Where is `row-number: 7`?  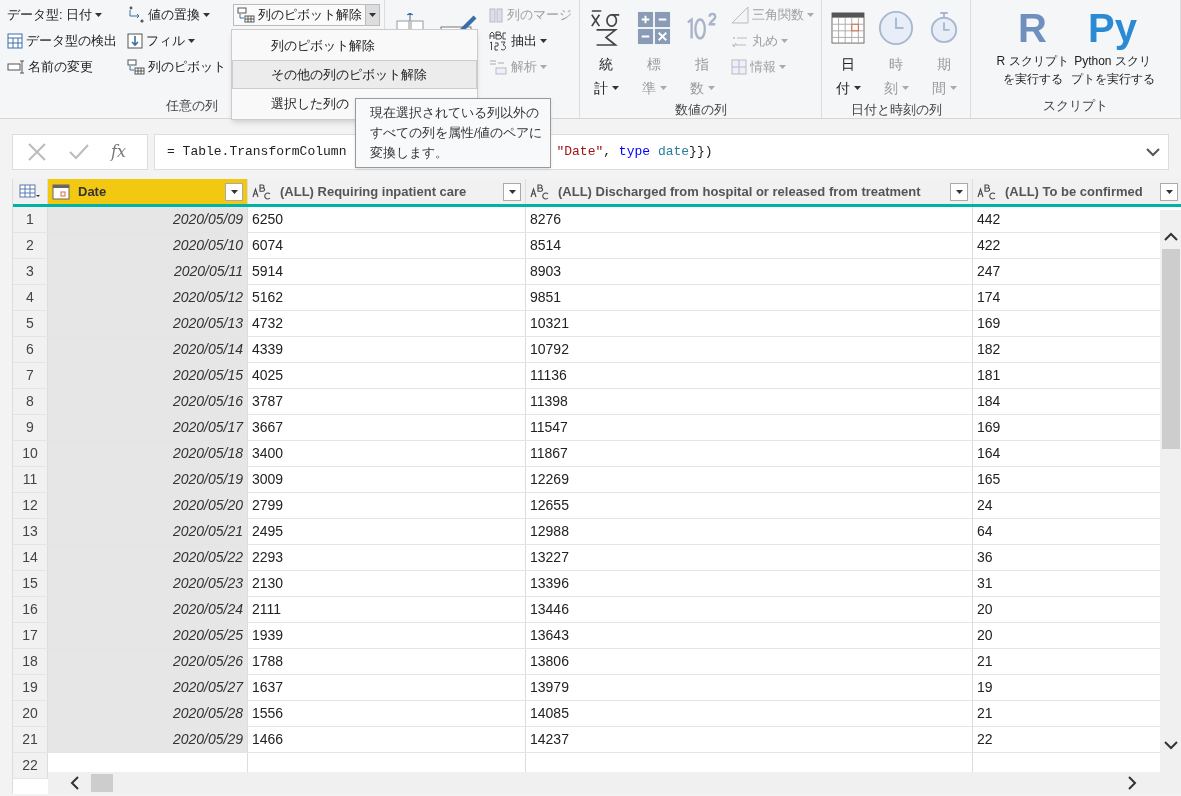
row-number: 7 is located at coordinates (30, 375).